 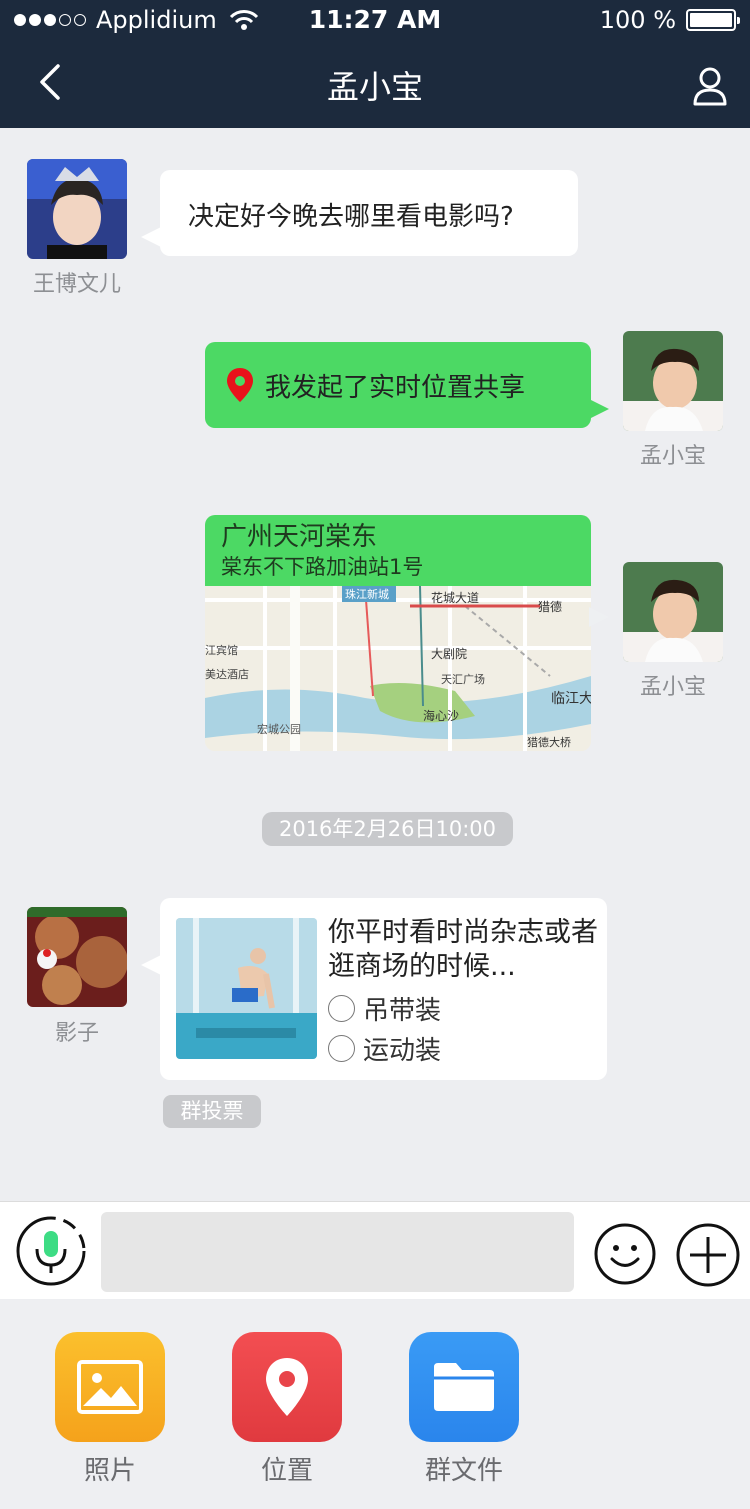 What do you see at coordinates (383, 989) in the screenshot?
I see `poll-card: 你平时看时尚杂志或者逛商场的时候... 吊带装 运动装` at bounding box center [383, 989].